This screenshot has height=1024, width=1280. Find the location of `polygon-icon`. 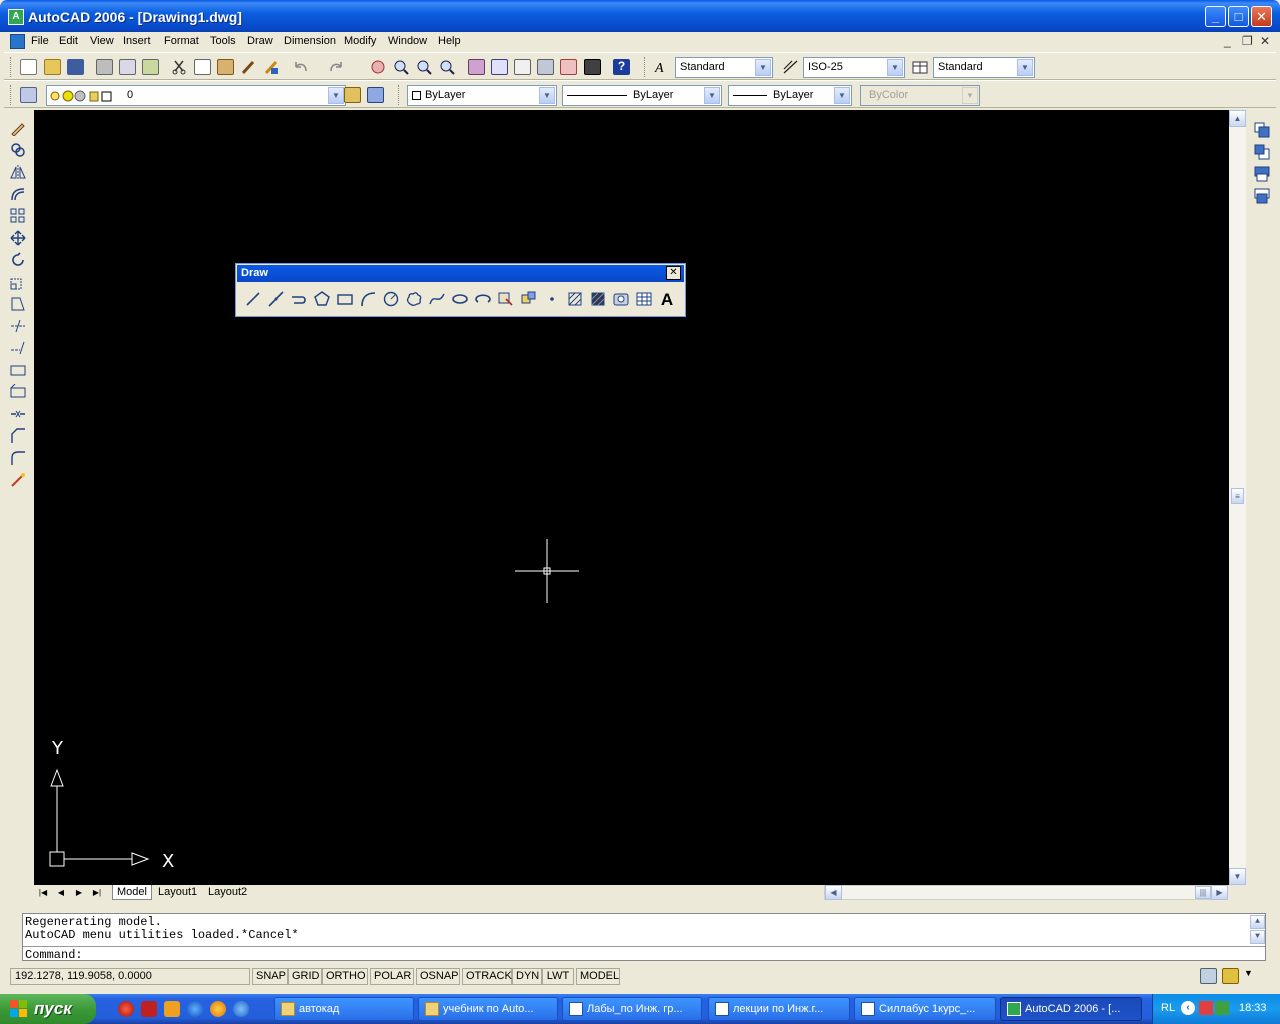

polygon-icon is located at coordinates (322, 299).